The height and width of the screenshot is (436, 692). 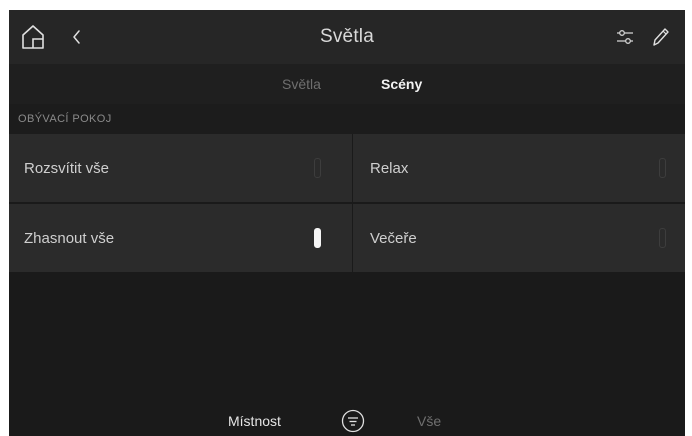 I want to click on room-filter-button: Místnost, so click(x=254, y=421).